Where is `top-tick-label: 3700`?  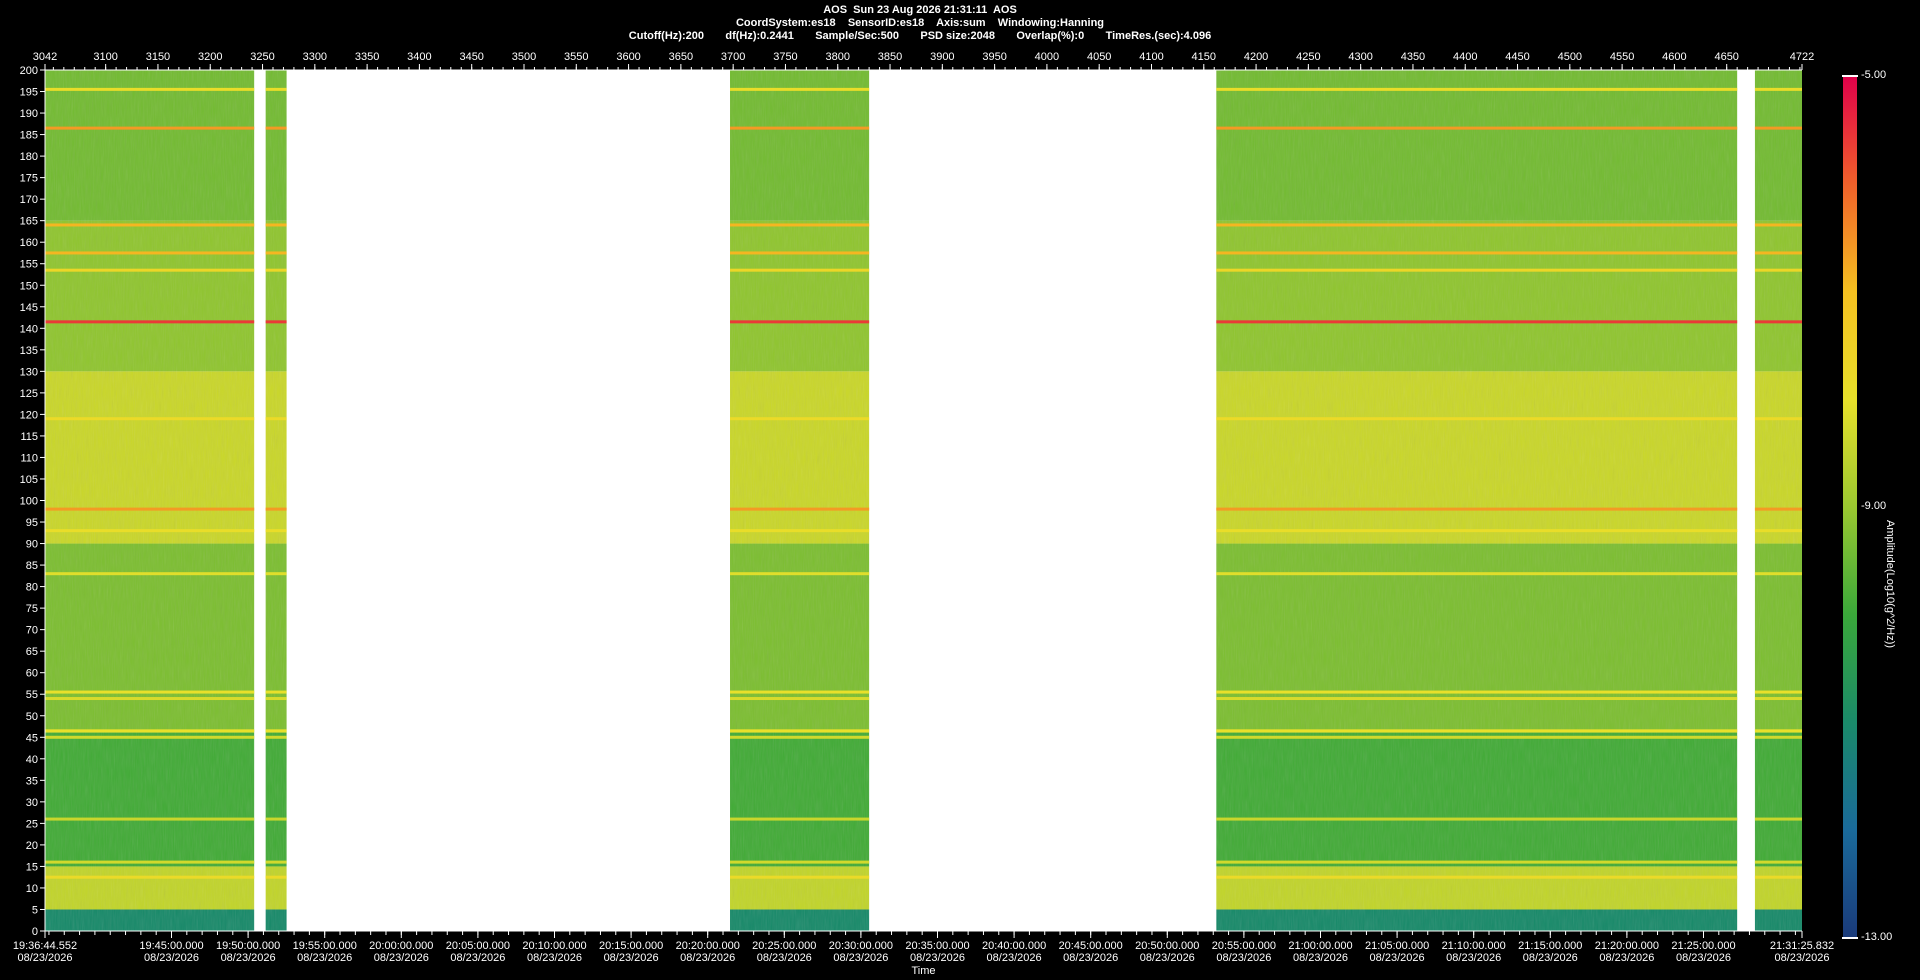
top-tick-label: 3700 is located at coordinates (733, 57).